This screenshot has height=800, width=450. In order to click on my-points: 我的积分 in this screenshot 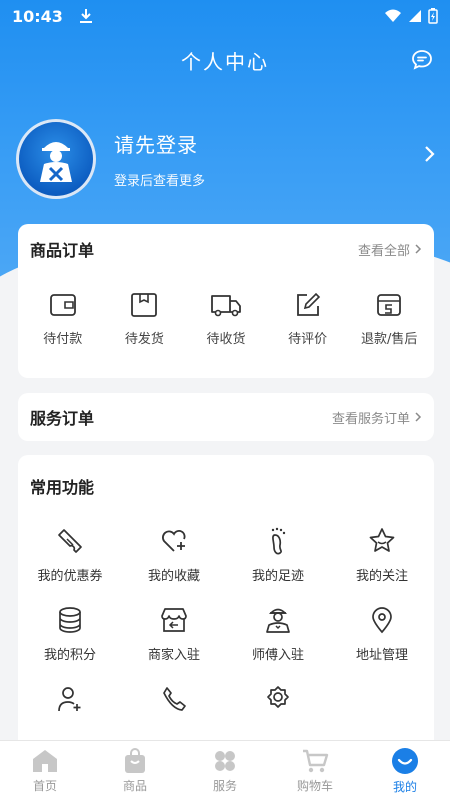, I will do `click(70, 634)`.